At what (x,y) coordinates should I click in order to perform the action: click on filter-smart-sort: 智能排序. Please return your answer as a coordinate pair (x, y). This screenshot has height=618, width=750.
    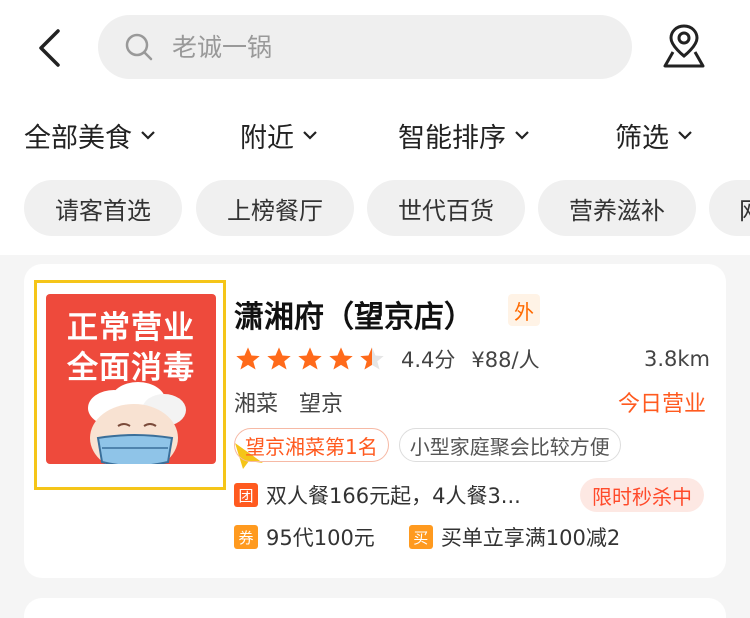
    Looking at the image, I should click on (464, 135).